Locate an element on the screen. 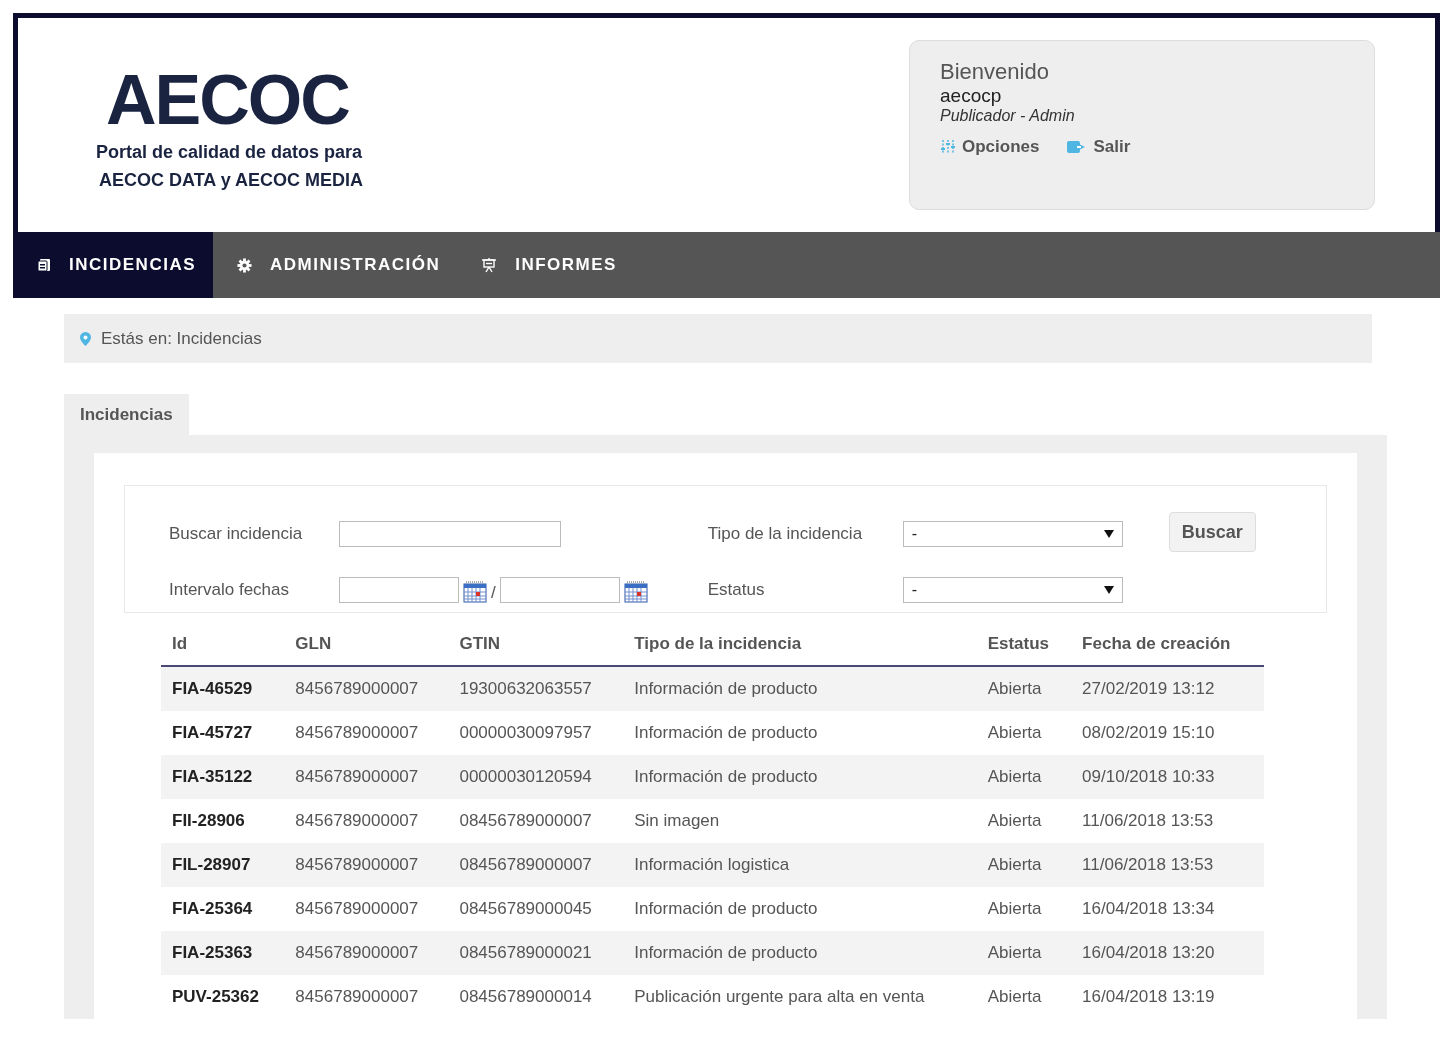 The height and width of the screenshot is (1046, 1452). nav-tab: INCIDENCIAS is located at coordinates (113, 265).